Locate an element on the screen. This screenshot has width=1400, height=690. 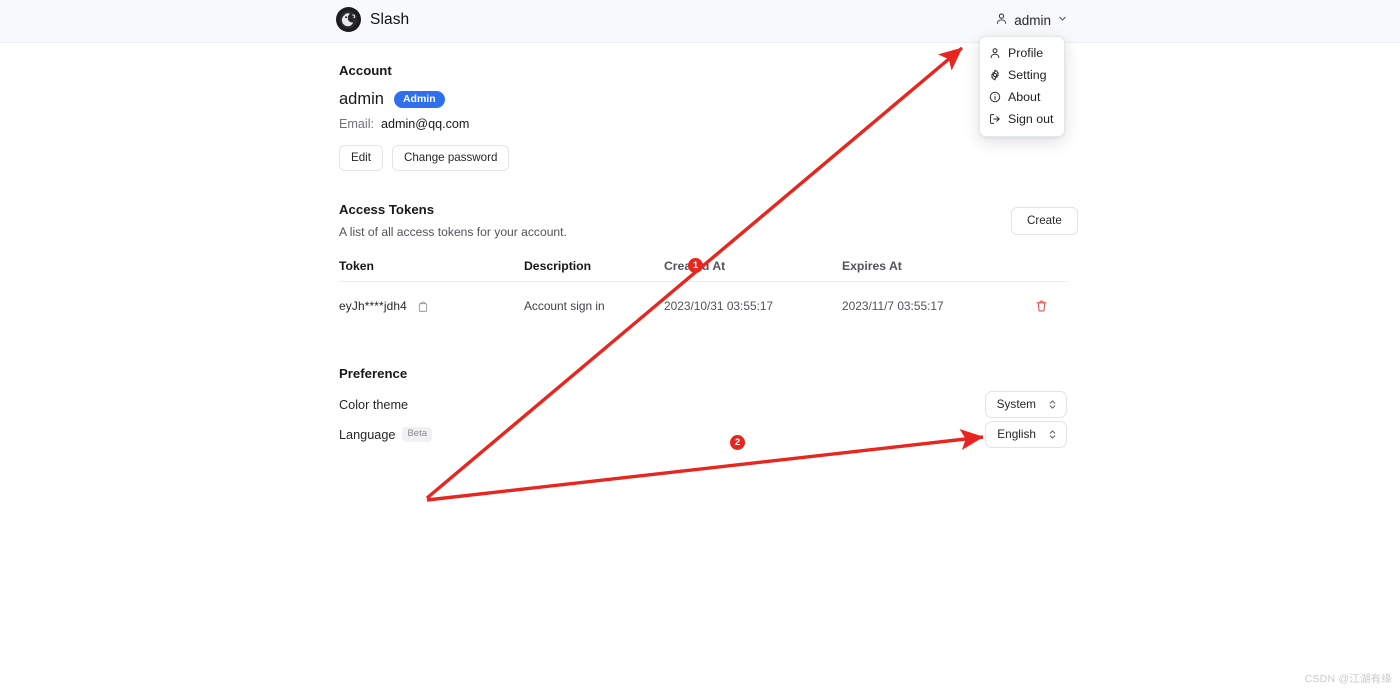
menu-item-sign-out: Sign out is located at coordinates (1022, 119).